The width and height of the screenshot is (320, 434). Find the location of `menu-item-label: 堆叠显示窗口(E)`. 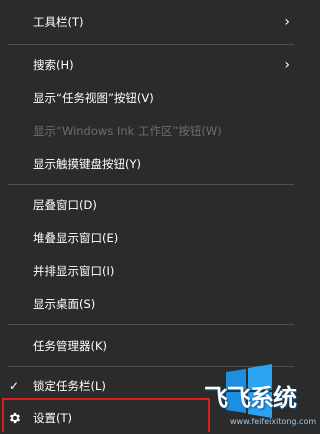

menu-item-label: 堆叠显示窗口(E) is located at coordinates (76, 238).